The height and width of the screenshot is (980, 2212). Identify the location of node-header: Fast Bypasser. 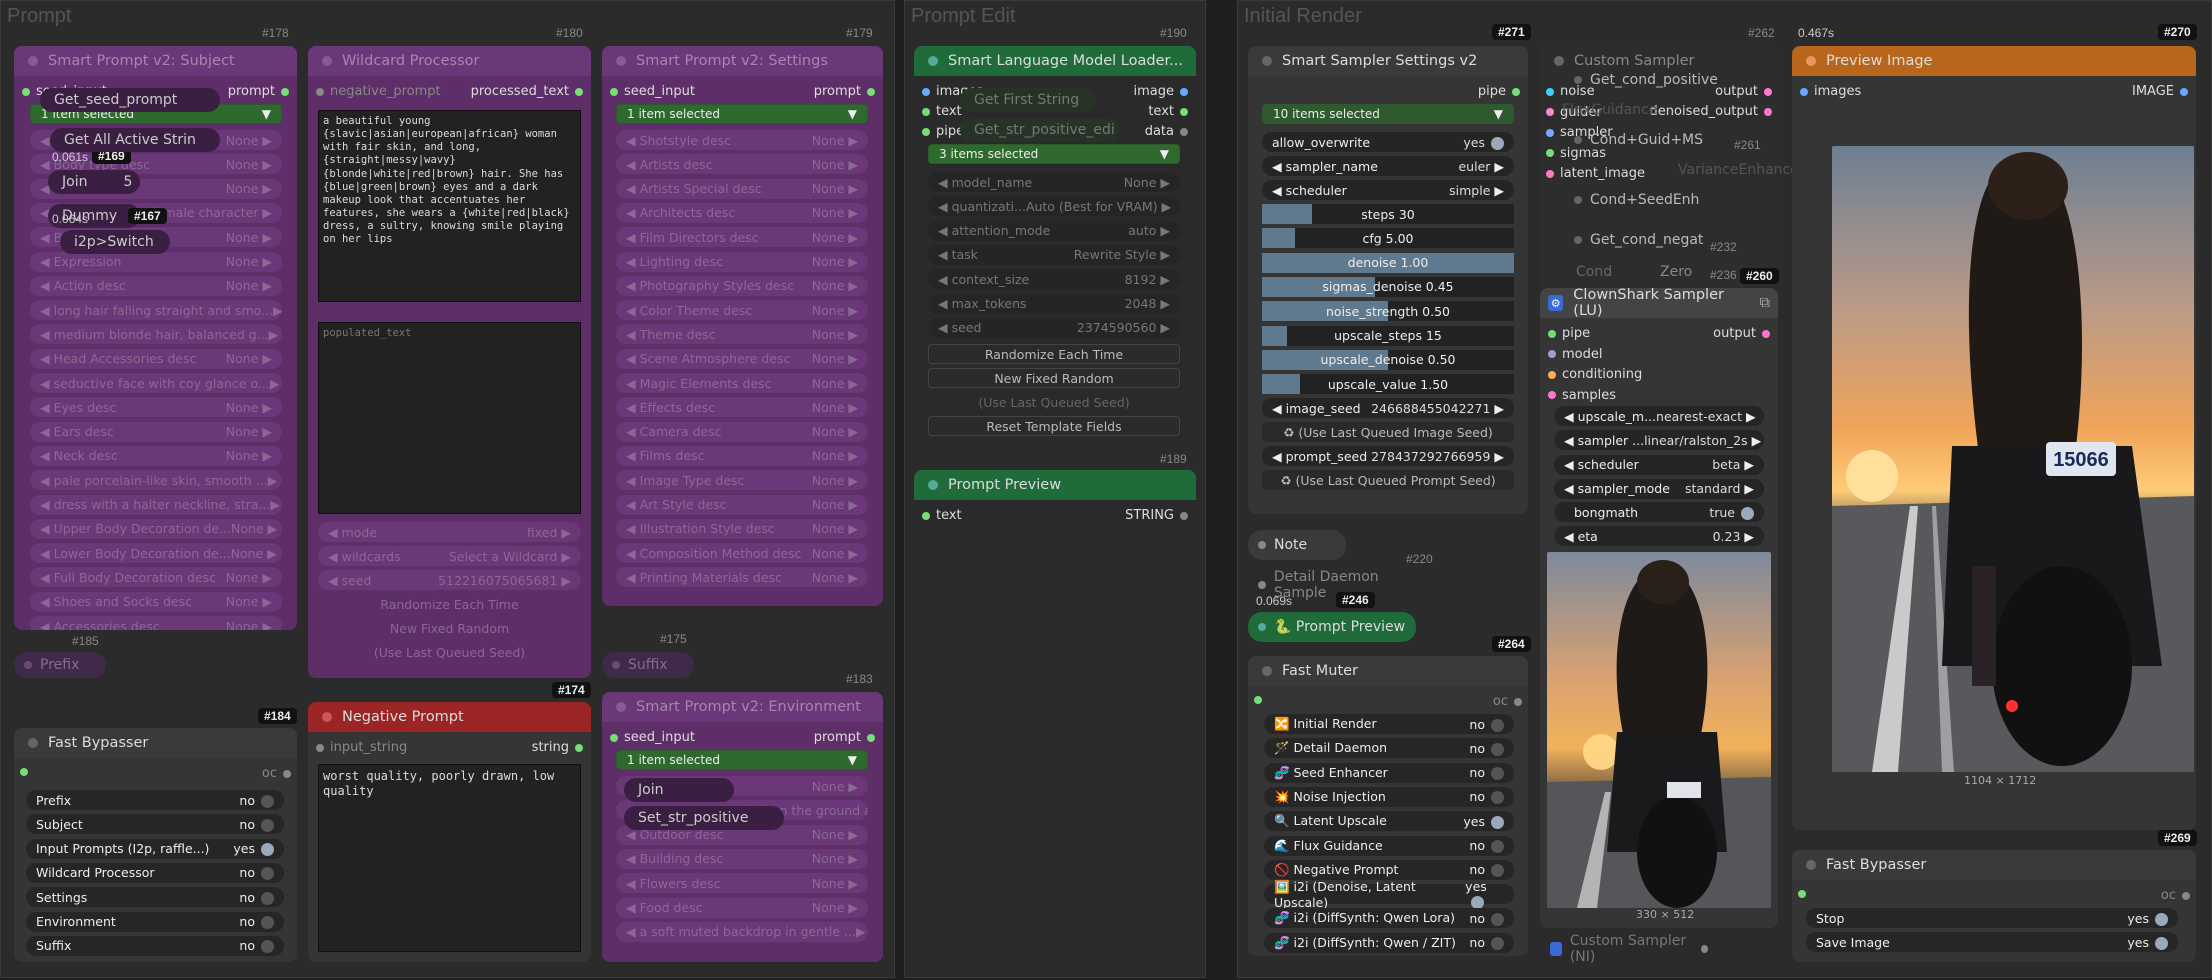
(155, 743).